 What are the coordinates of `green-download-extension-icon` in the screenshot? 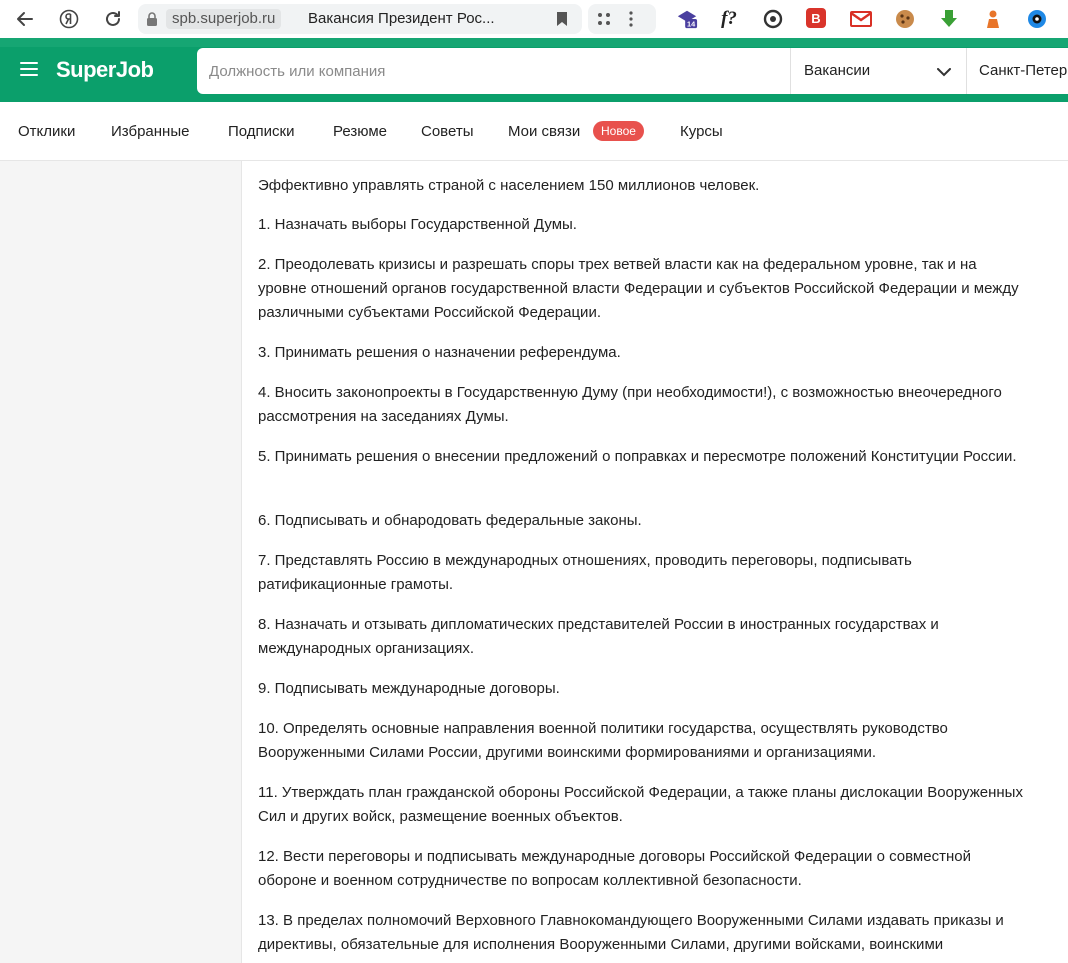 It's located at (949, 19).